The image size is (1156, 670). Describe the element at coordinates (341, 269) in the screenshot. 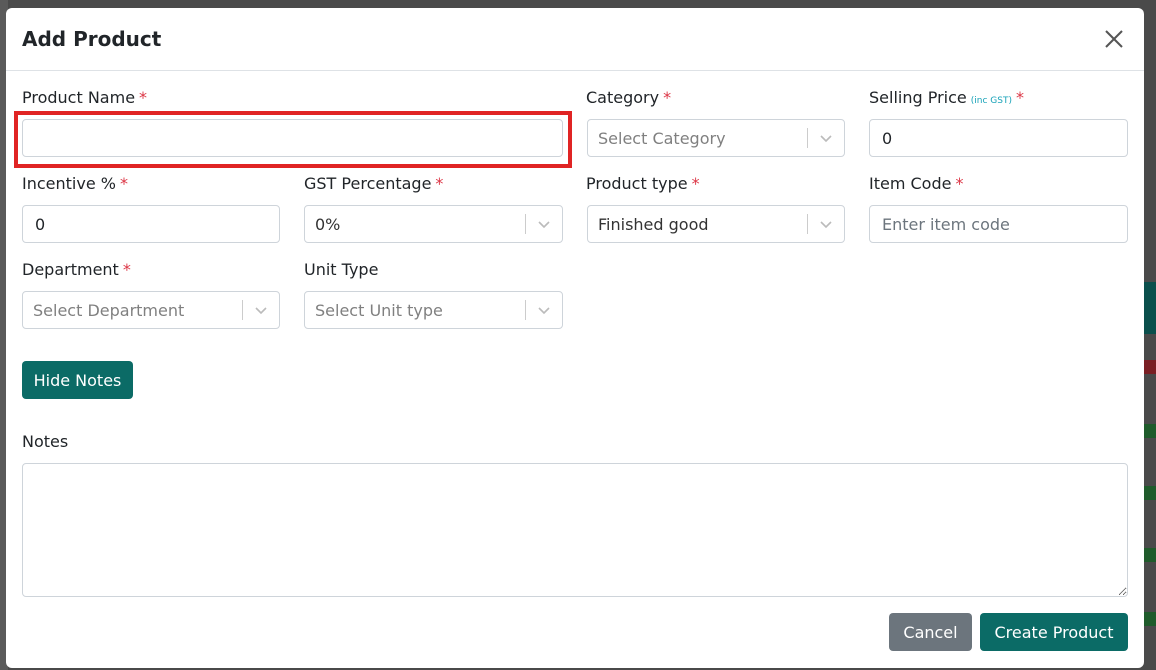

I see `unit-type-label: Unit Type` at that location.